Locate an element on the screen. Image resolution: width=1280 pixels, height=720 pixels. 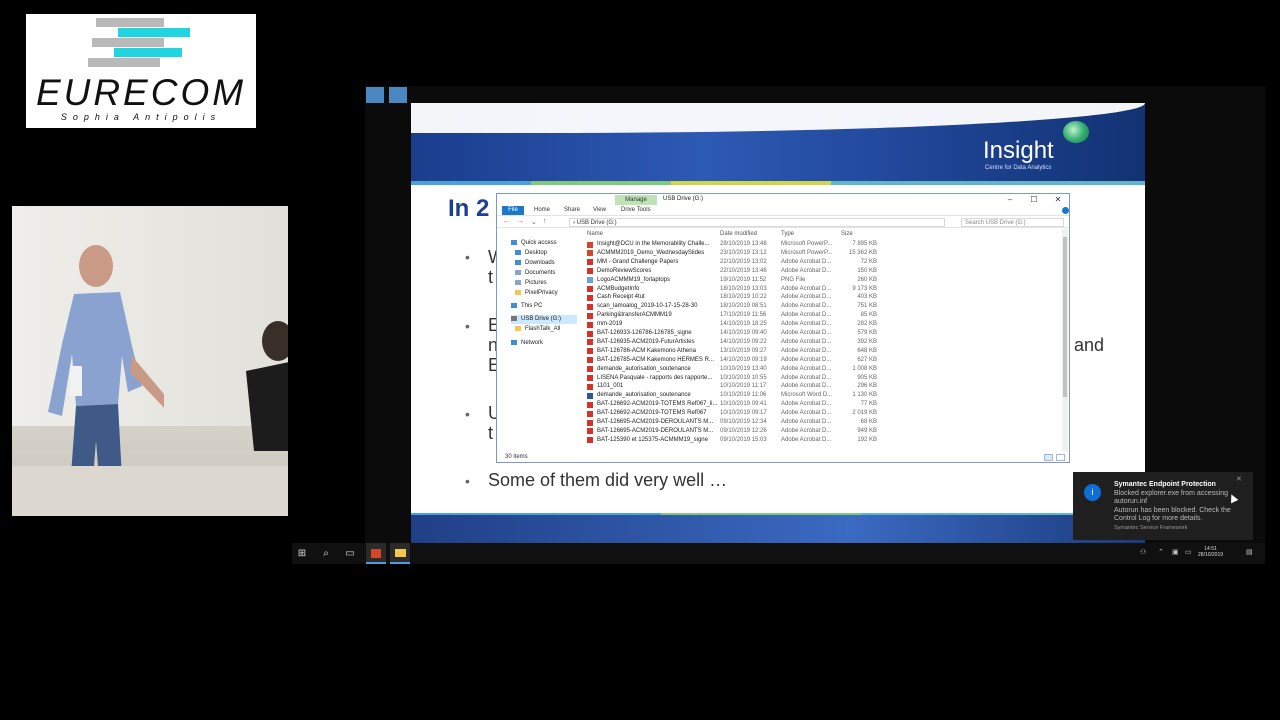
address-bar: › USB Drive (G:) is located at coordinates (757, 222).